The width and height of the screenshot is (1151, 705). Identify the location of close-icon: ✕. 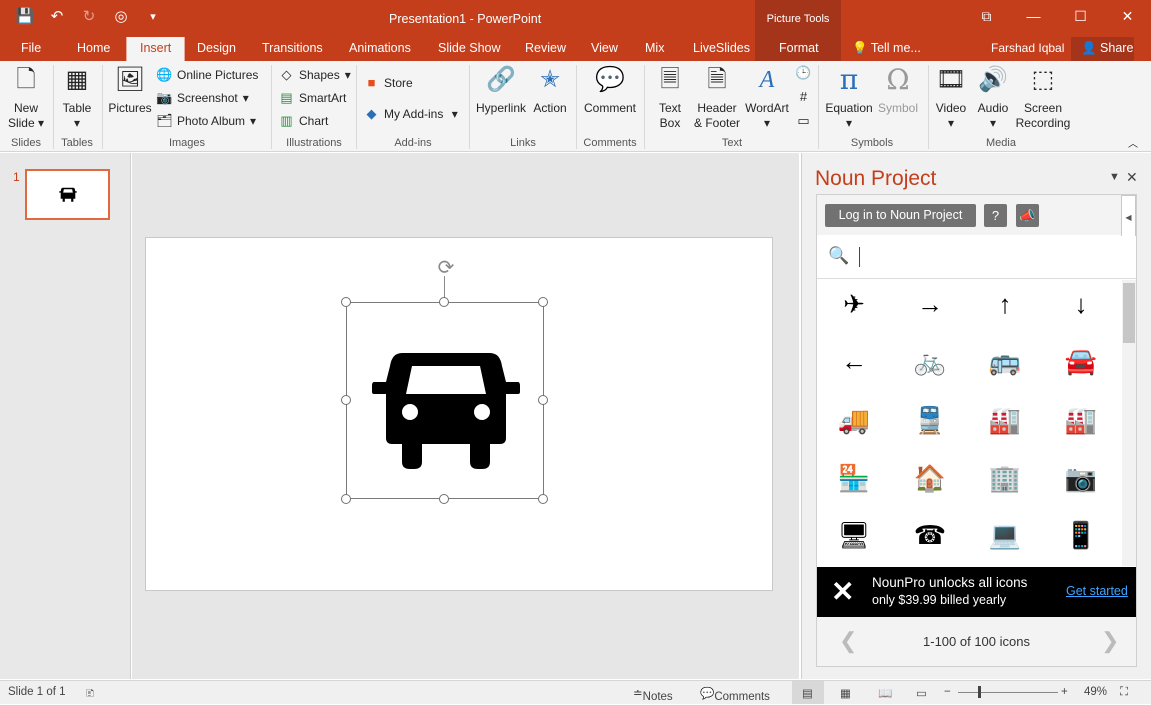
(1127, 16).